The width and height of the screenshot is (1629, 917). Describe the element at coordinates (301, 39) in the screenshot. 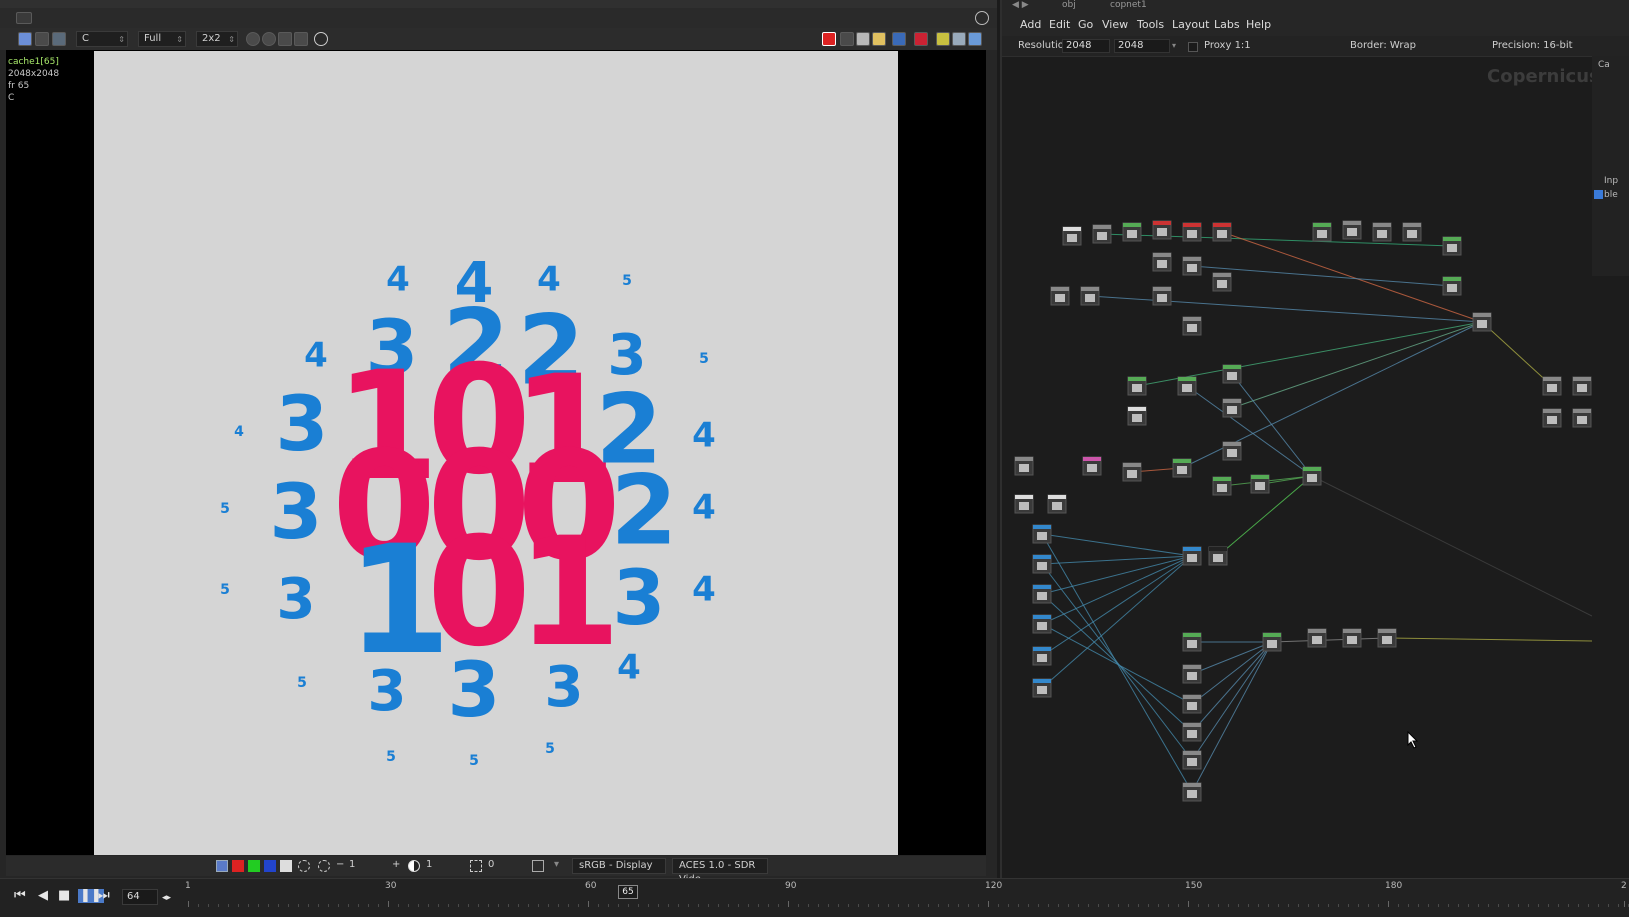

I see `frame-all-icon` at that location.